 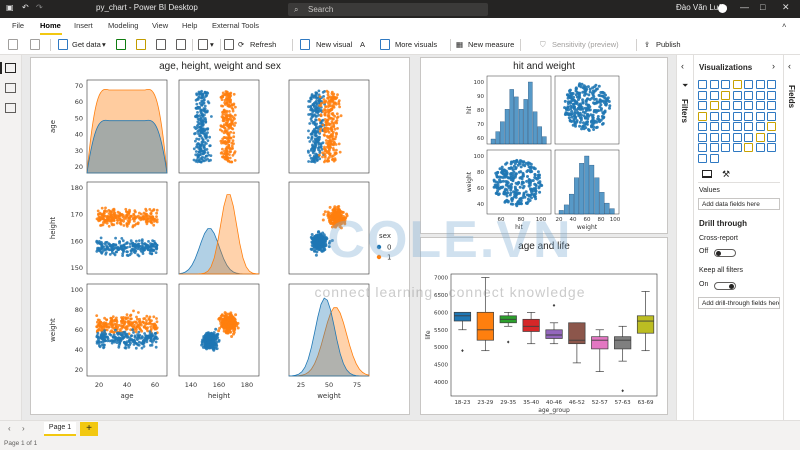 What do you see at coordinates (725, 253) in the screenshot?
I see `cross-report-toggle` at bounding box center [725, 253].